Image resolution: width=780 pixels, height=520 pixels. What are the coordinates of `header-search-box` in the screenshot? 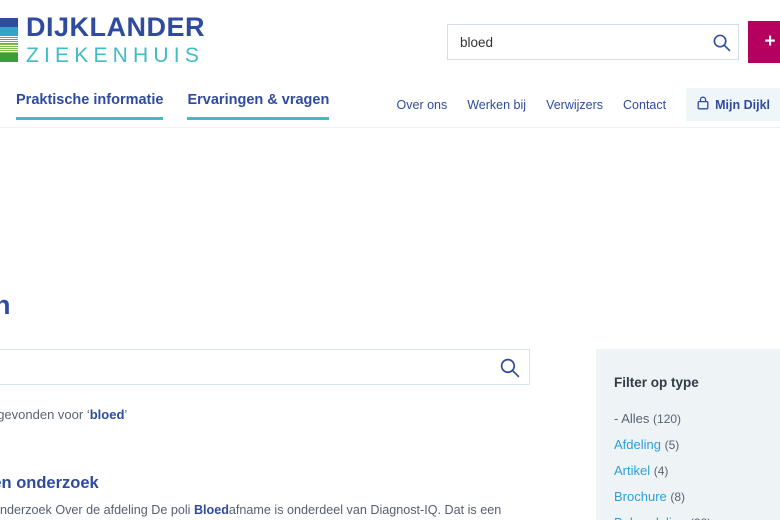 It's located at (593, 42).